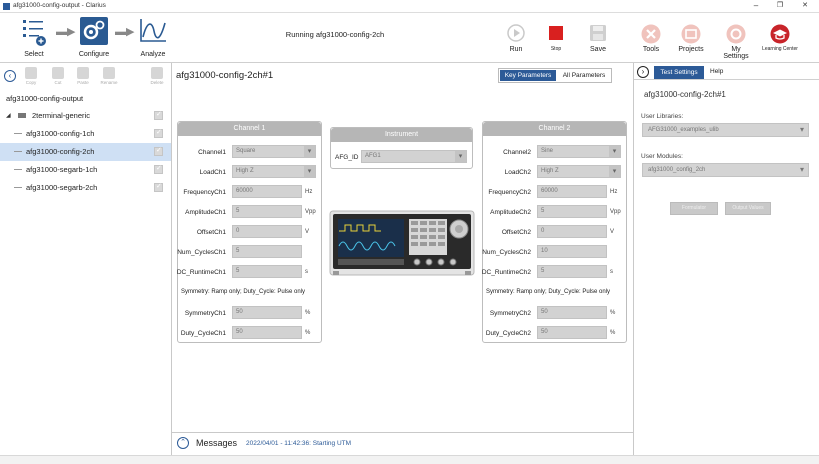 The width and height of the screenshot is (819, 464). I want to click on projects-button: Projects, so click(691, 43).